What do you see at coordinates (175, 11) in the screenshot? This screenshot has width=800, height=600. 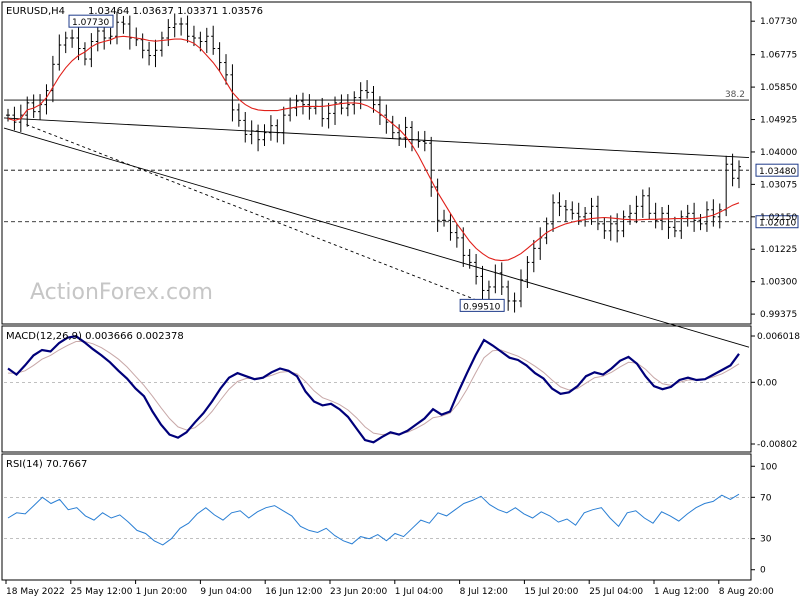 I see `ohlc-readout: 1.03464 1.03637 1.03371 1.03576` at bounding box center [175, 11].